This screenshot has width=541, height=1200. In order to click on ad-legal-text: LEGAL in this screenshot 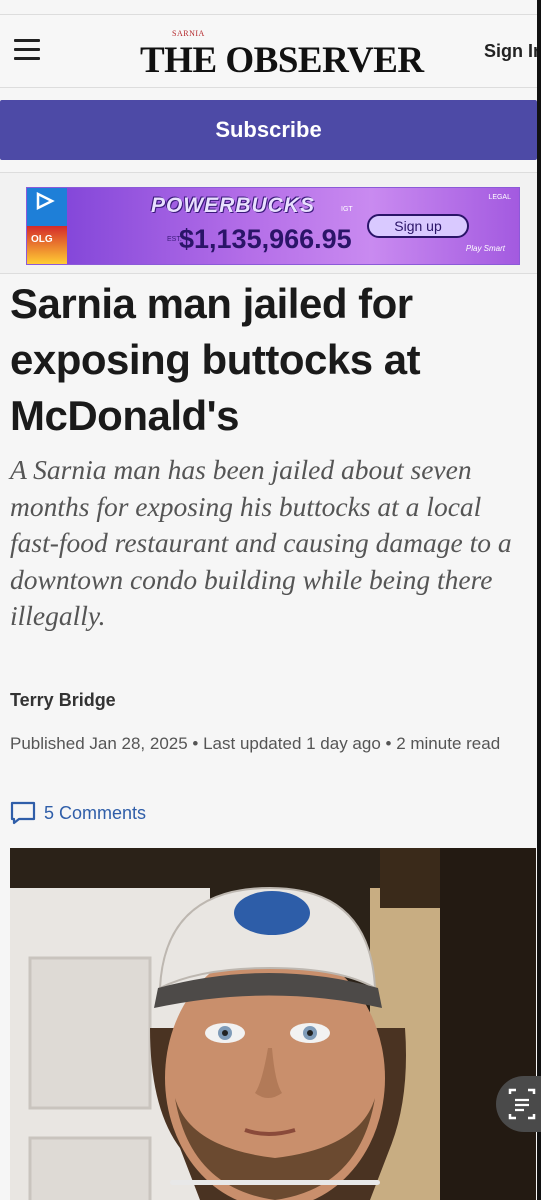, I will do `click(499, 197)`.